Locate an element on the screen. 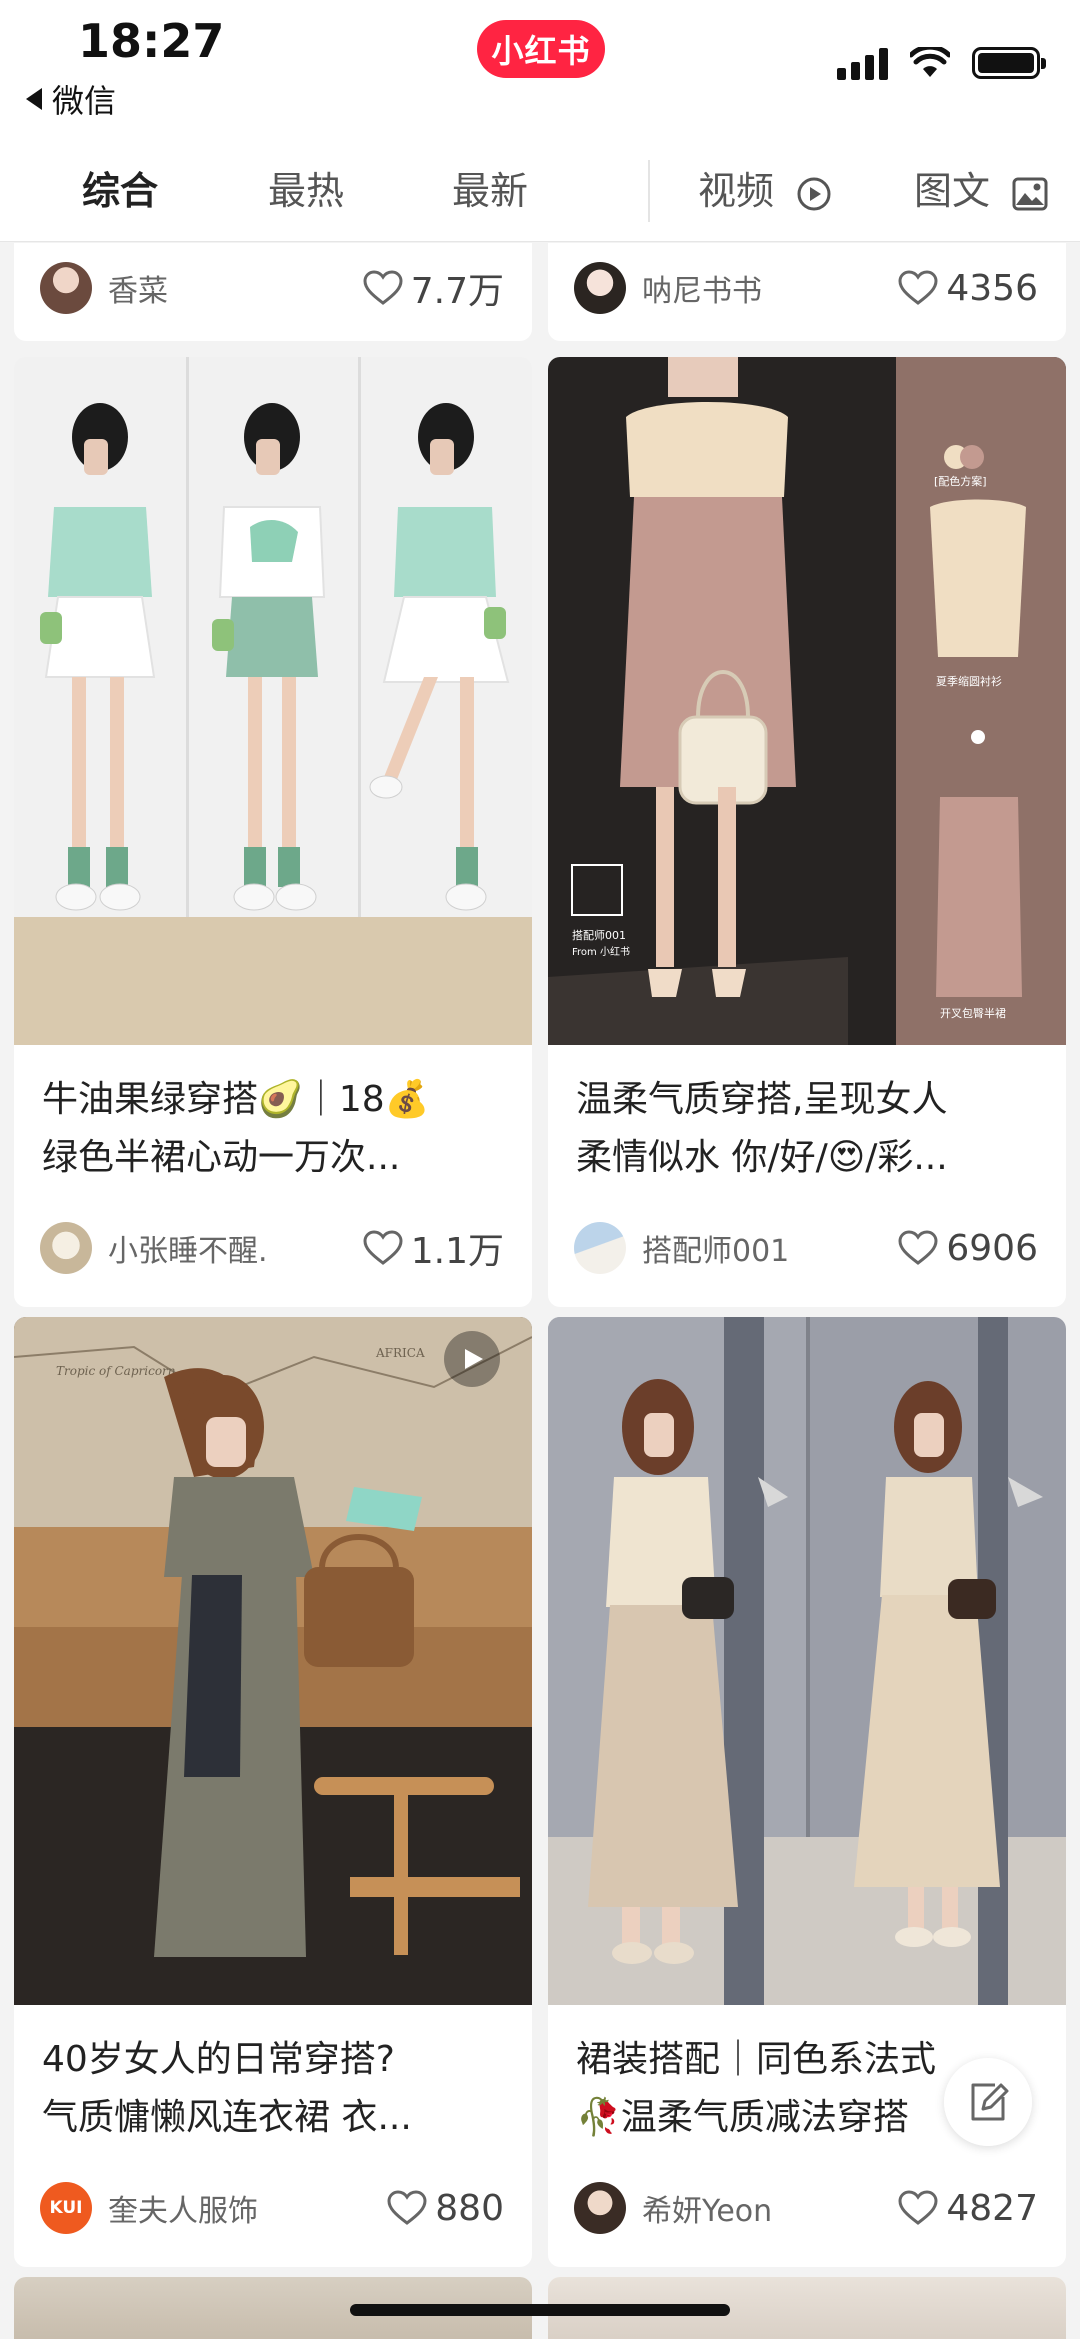 This screenshot has width=1080, height=2339. tab-hottest: 最热 is located at coordinates (306, 187).